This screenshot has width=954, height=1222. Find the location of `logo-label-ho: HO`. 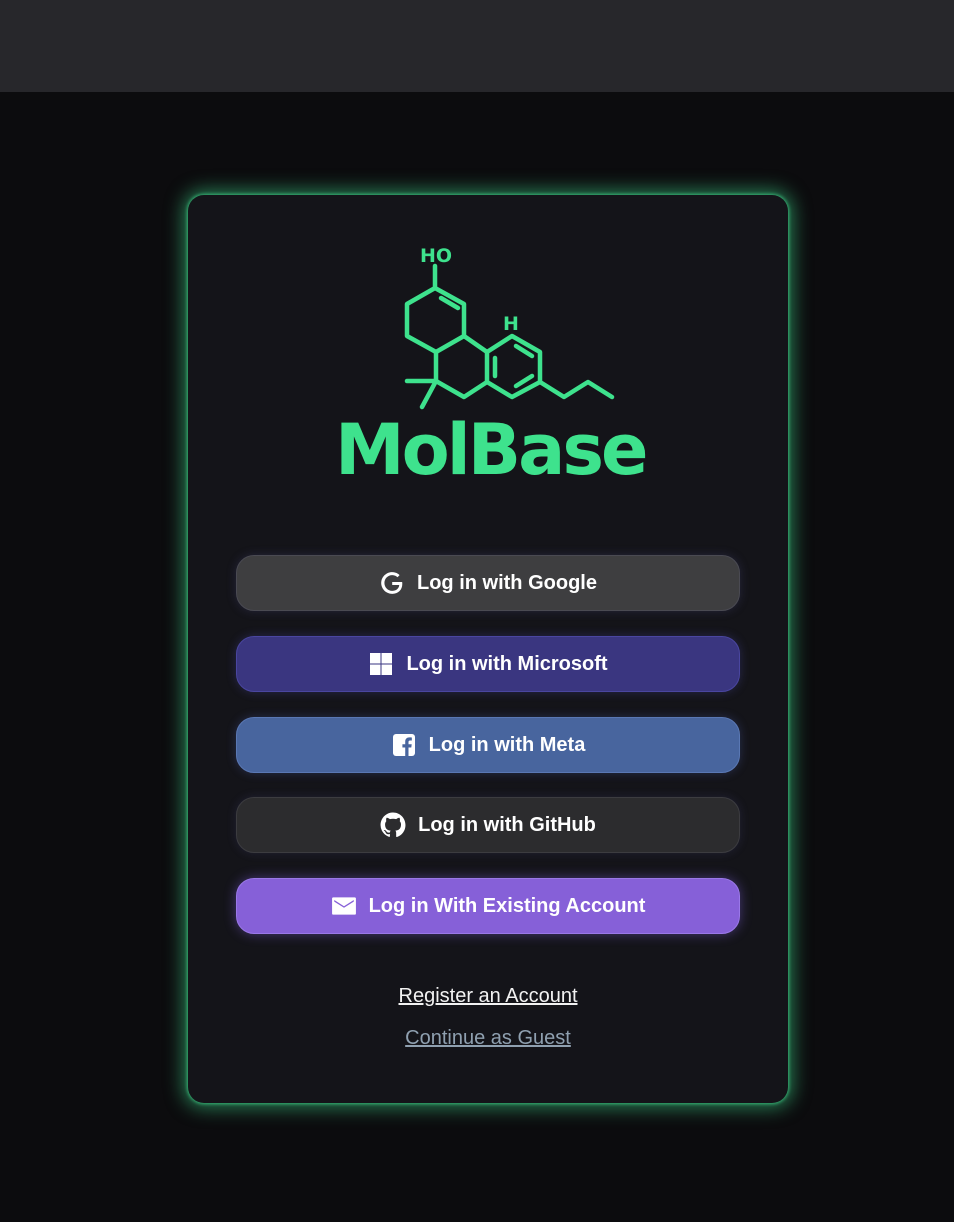

logo-label-ho: HO is located at coordinates (436, 256).